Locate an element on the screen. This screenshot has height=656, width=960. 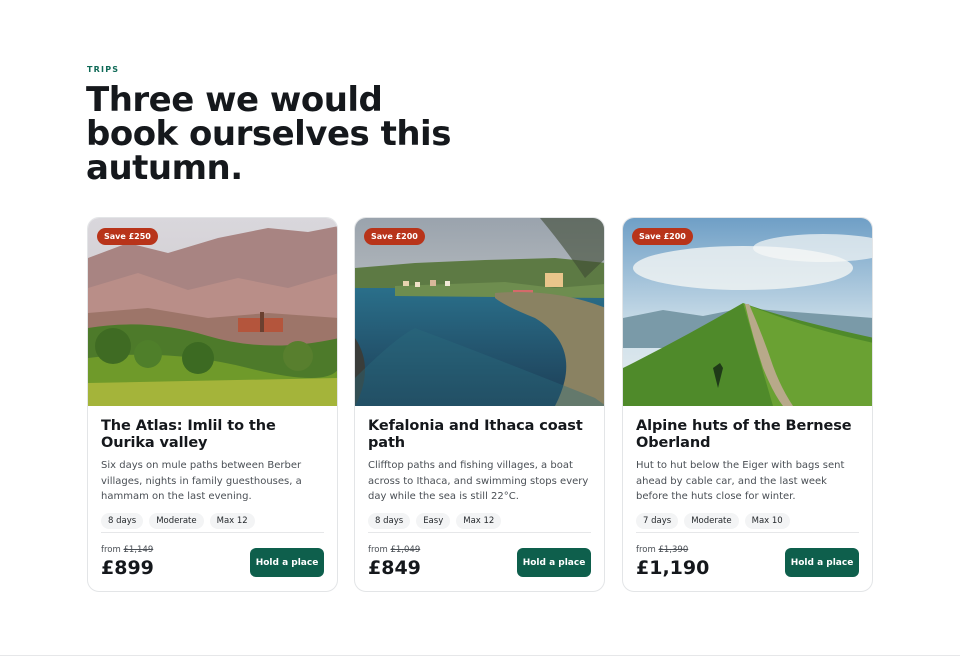
section-eyebrow: TRIPS is located at coordinates (103, 69).